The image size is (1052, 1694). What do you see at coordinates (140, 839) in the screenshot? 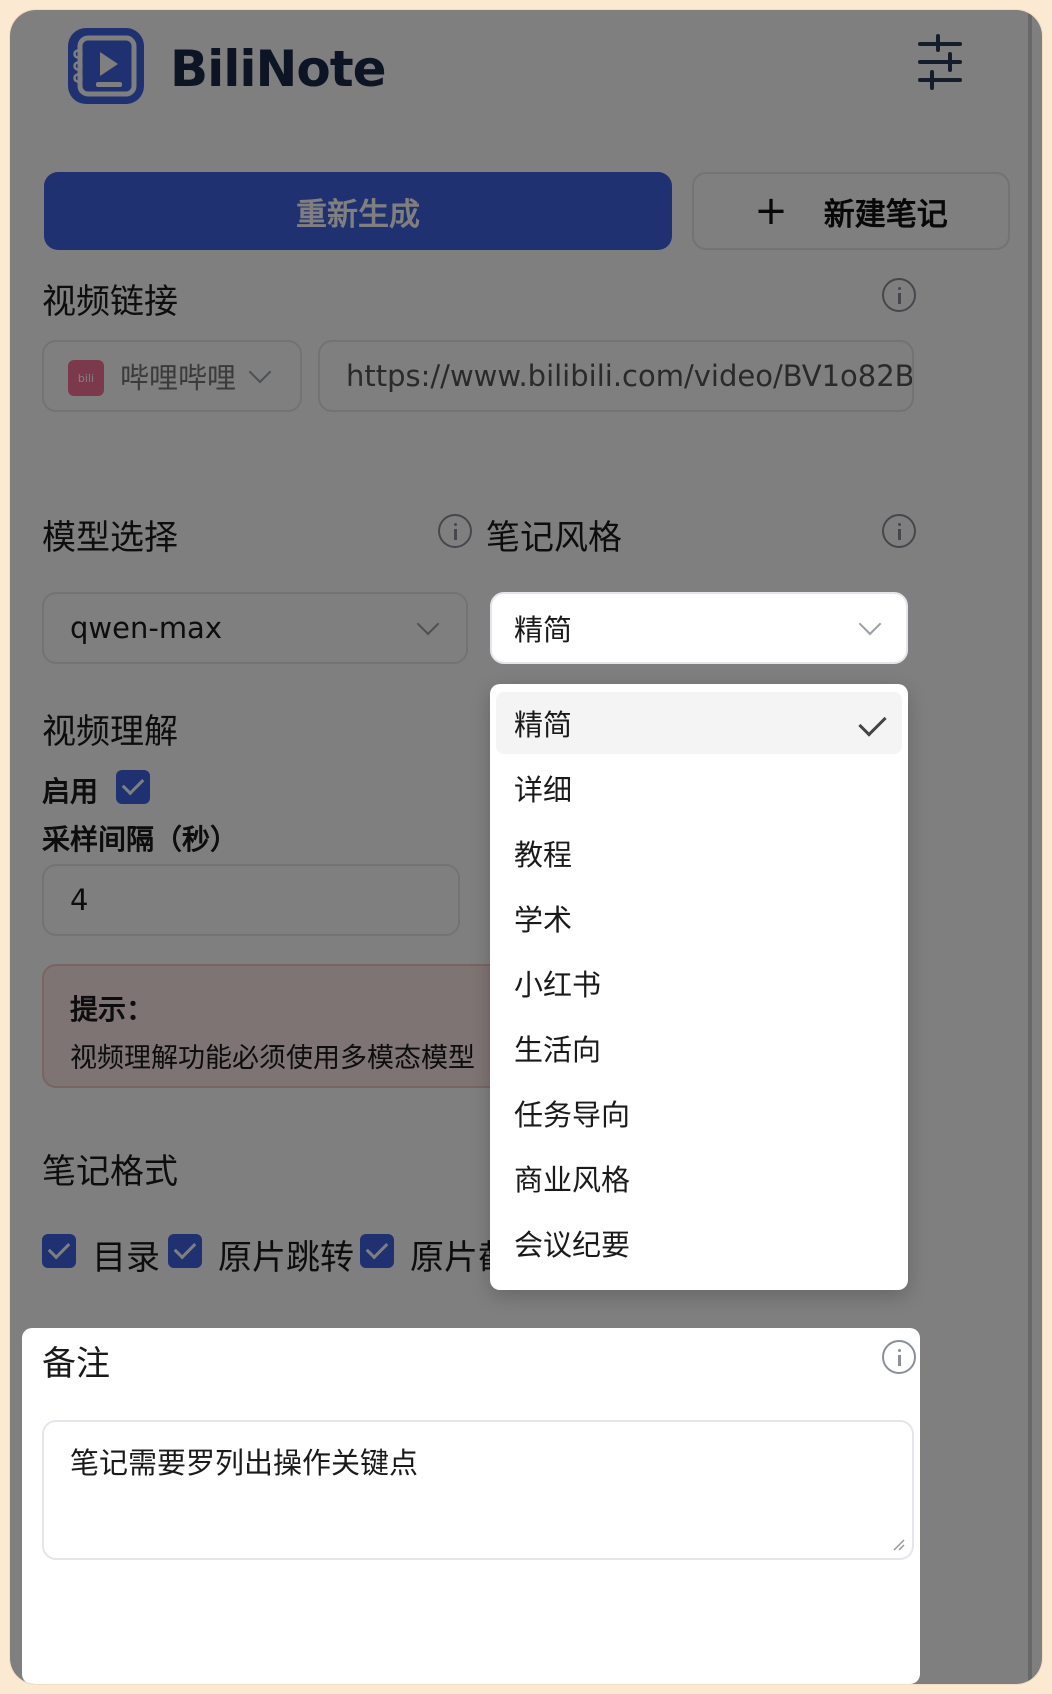
I see `interval-label: 采样间隔（秒）` at bounding box center [140, 839].